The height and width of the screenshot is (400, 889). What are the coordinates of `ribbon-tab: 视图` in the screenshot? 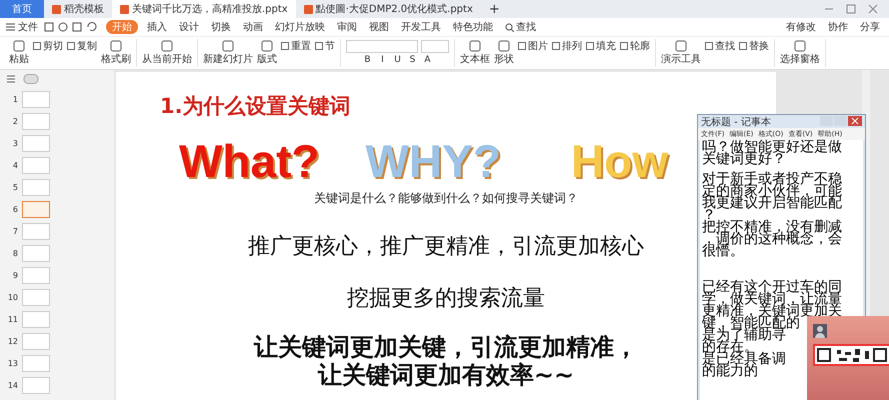 It's located at (379, 27).